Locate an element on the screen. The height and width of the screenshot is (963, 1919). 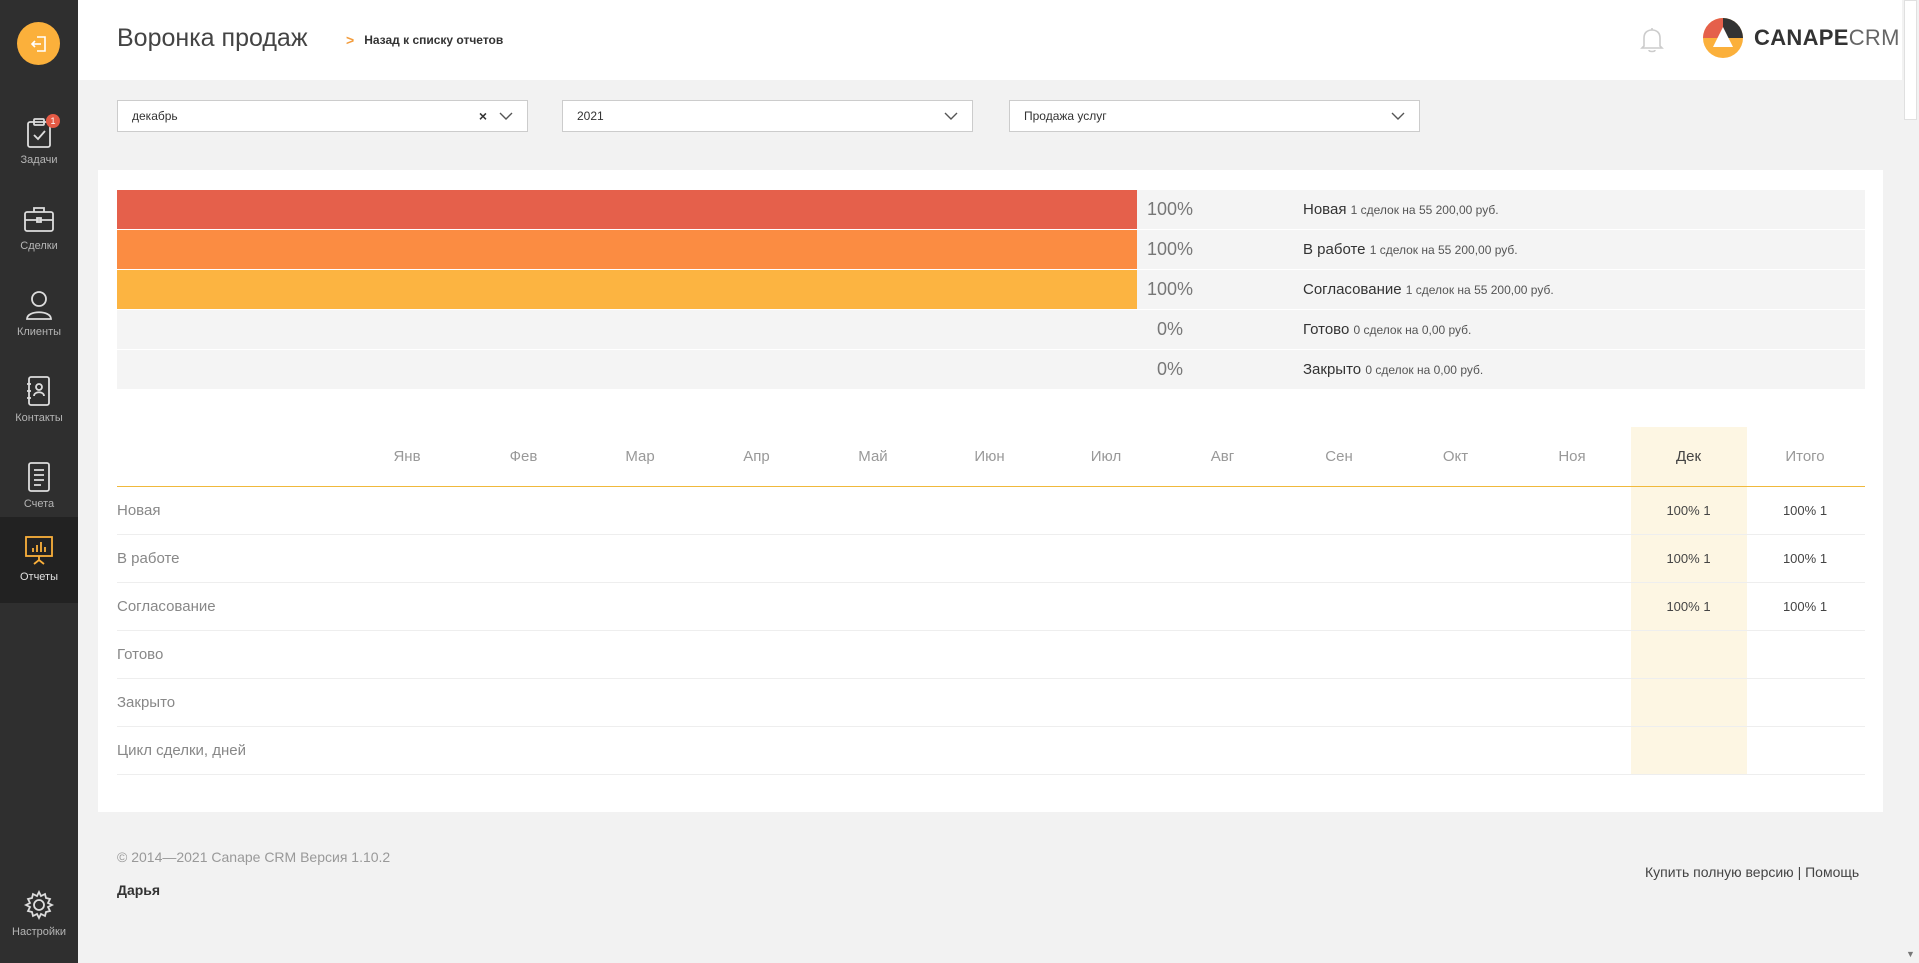
footer-links: Купить полную версию | Помощь is located at coordinates (1752, 872).